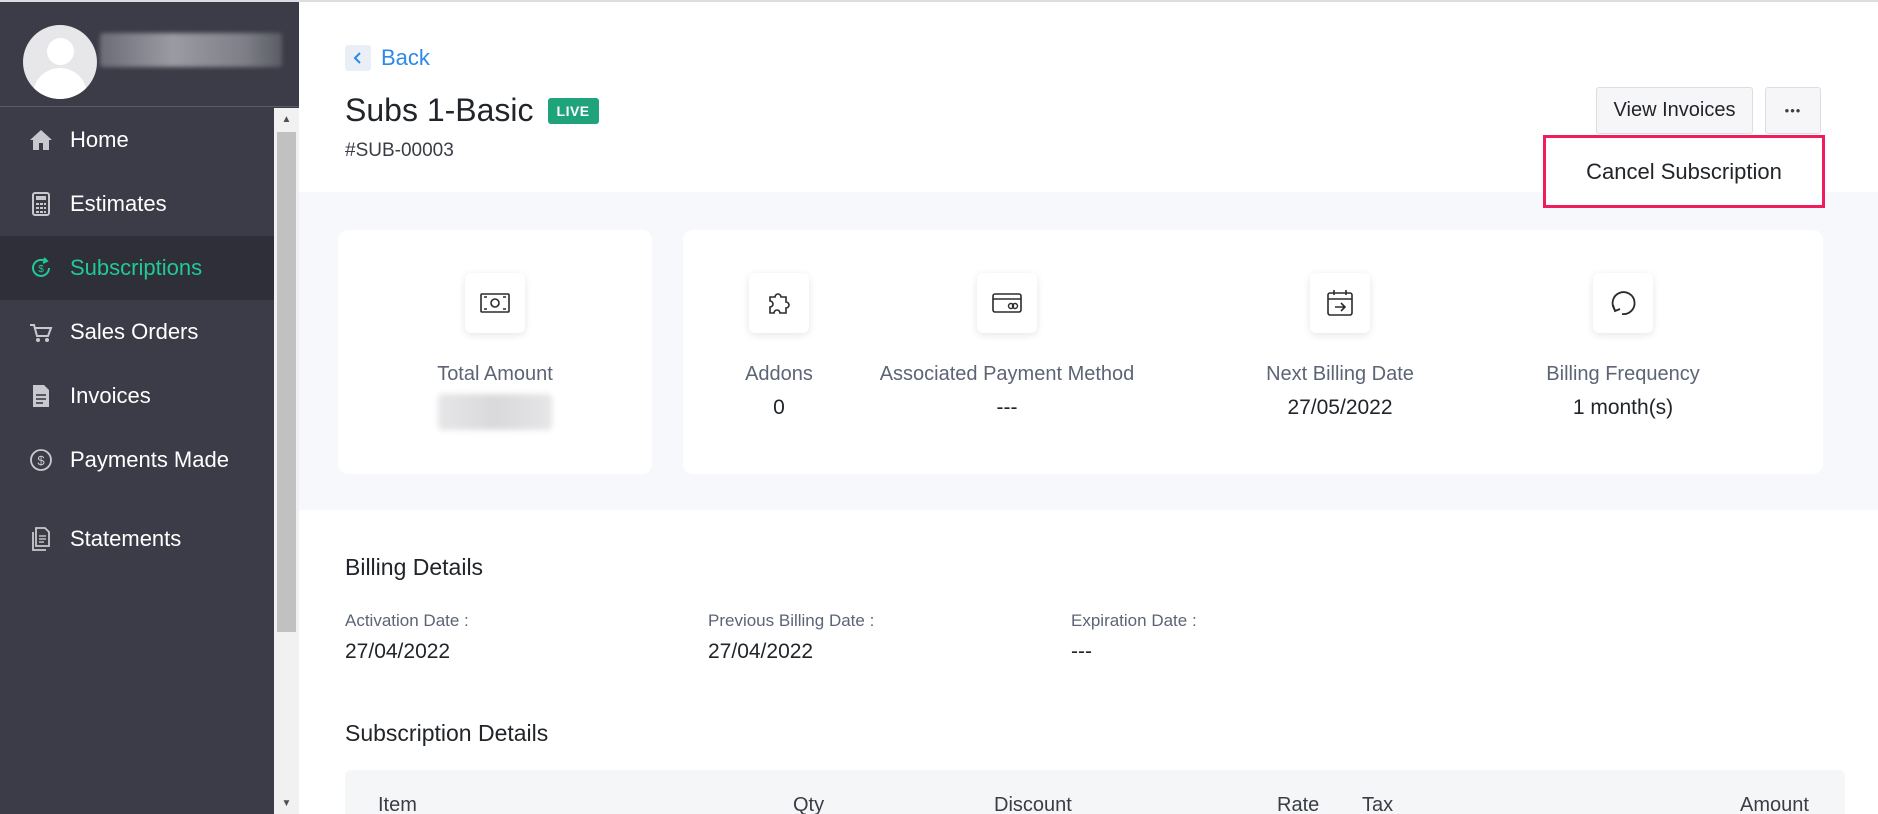 Image resolution: width=1878 pixels, height=814 pixels. What do you see at coordinates (1340, 374) in the screenshot?
I see `next-billing-label: Next Billing Date` at bounding box center [1340, 374].